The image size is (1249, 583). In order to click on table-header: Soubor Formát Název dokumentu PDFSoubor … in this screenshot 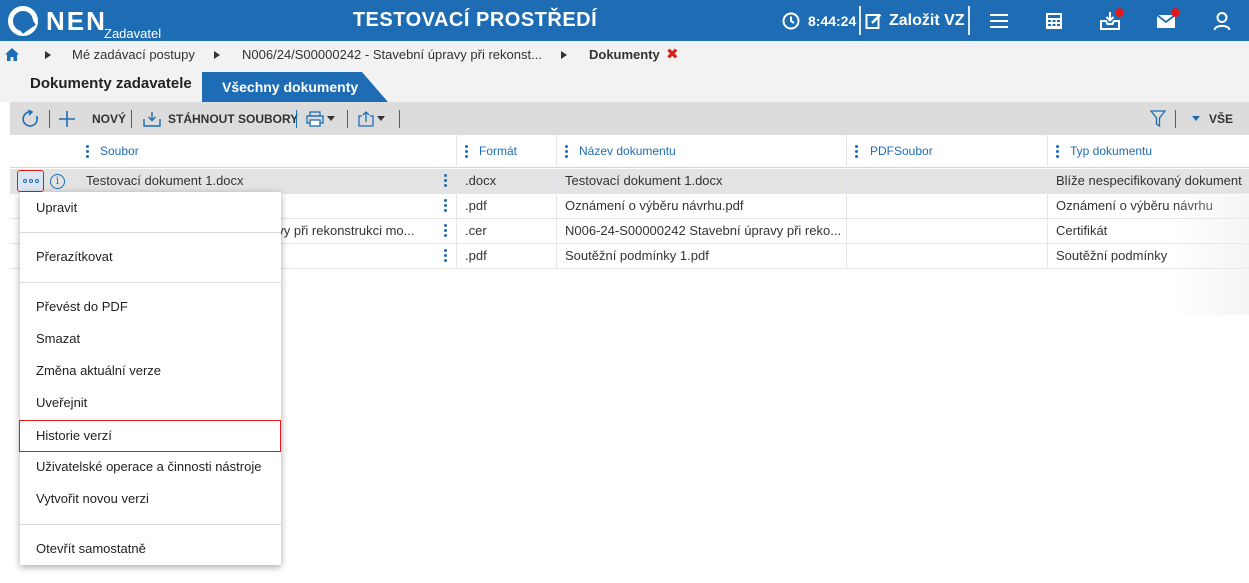, I will do `click(629, 151)`.